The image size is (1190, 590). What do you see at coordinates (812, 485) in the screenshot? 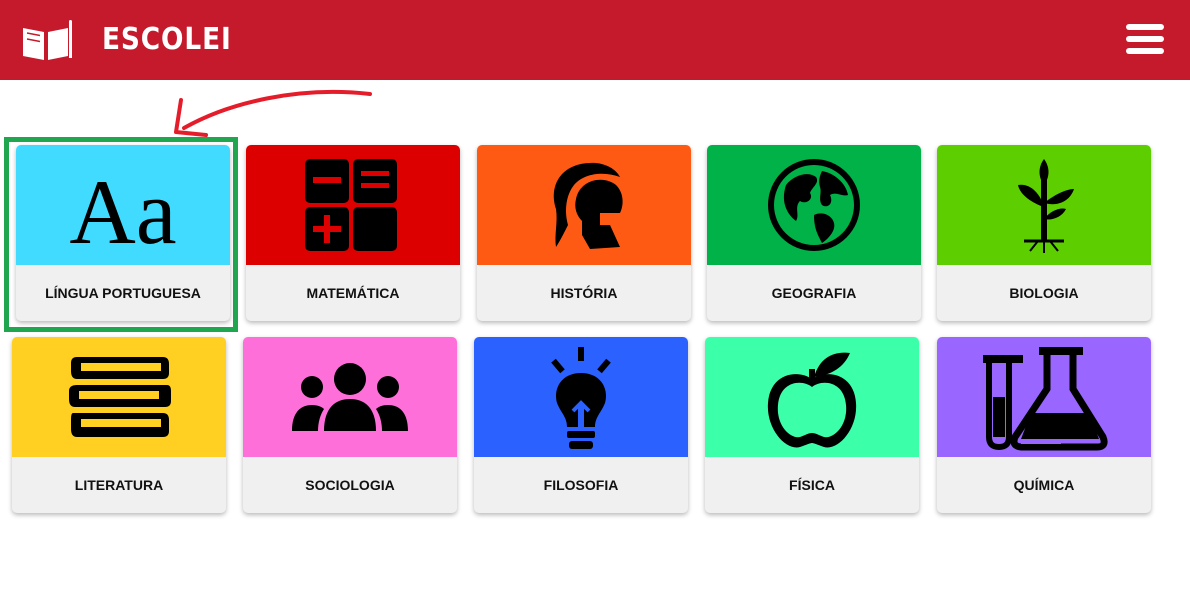
I see `card-label: FÍSICA` at bounding box center [812, 485].